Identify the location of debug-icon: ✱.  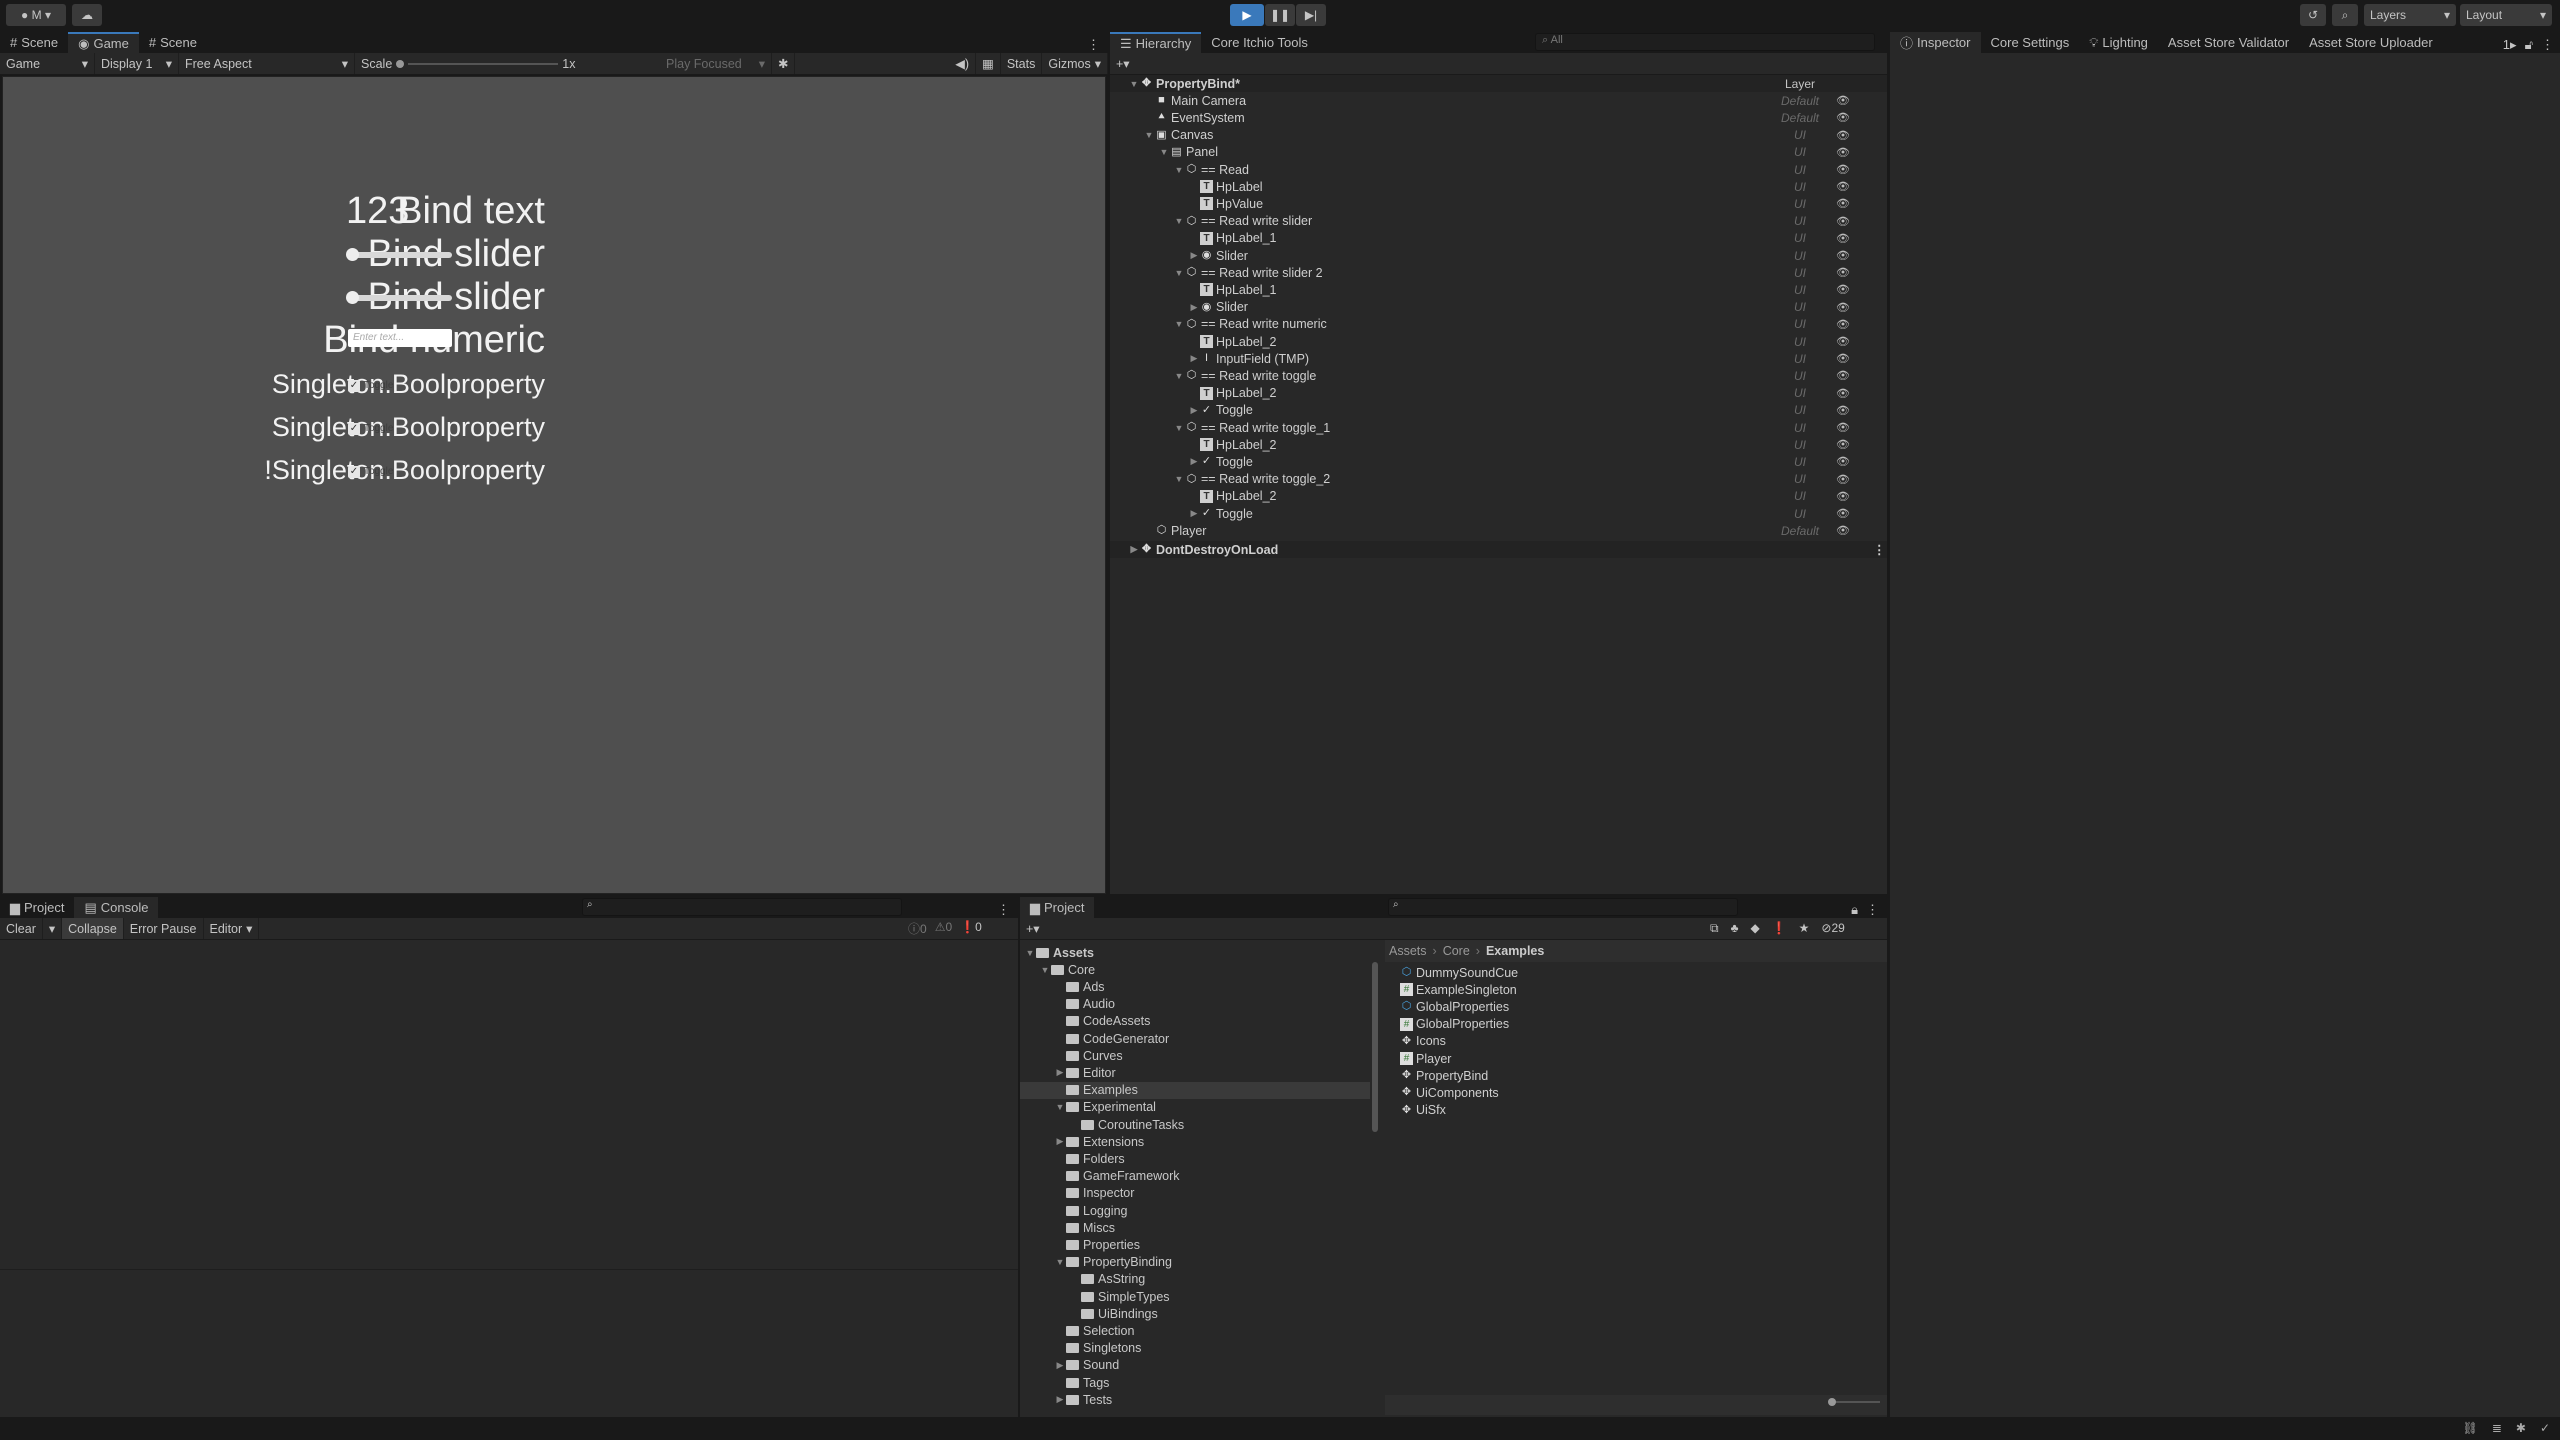
(2521, 1428).